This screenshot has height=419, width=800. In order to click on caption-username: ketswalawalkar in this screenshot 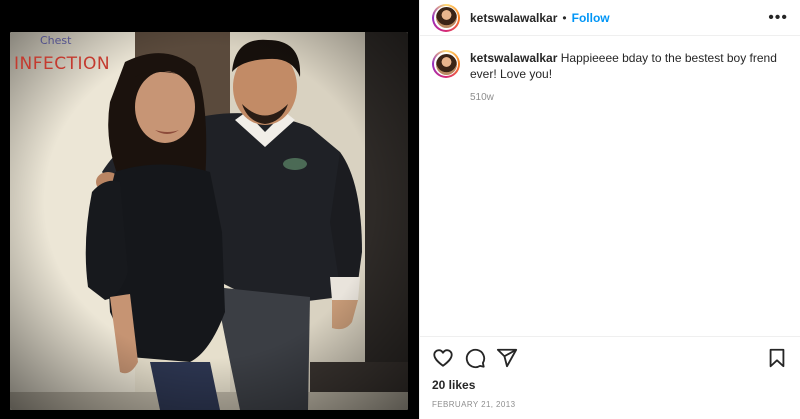, I will do `click(513, 58)`.